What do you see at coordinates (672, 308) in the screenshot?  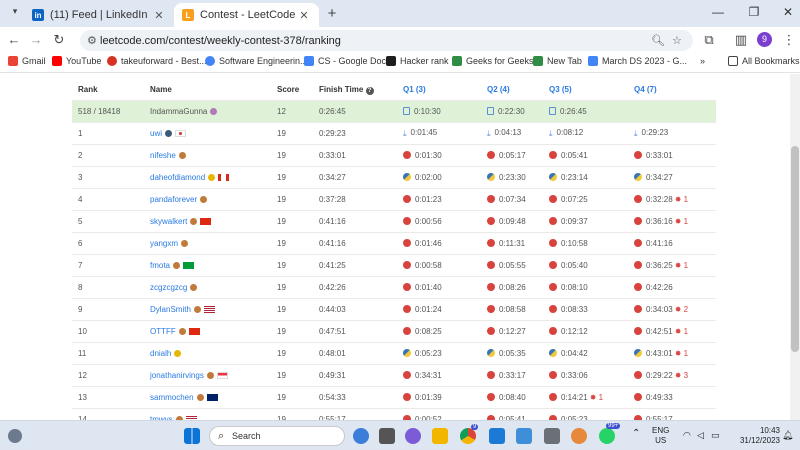 I see `q4-cell: 0:34:03 ✸ 2` at bounding box center [672, 308].